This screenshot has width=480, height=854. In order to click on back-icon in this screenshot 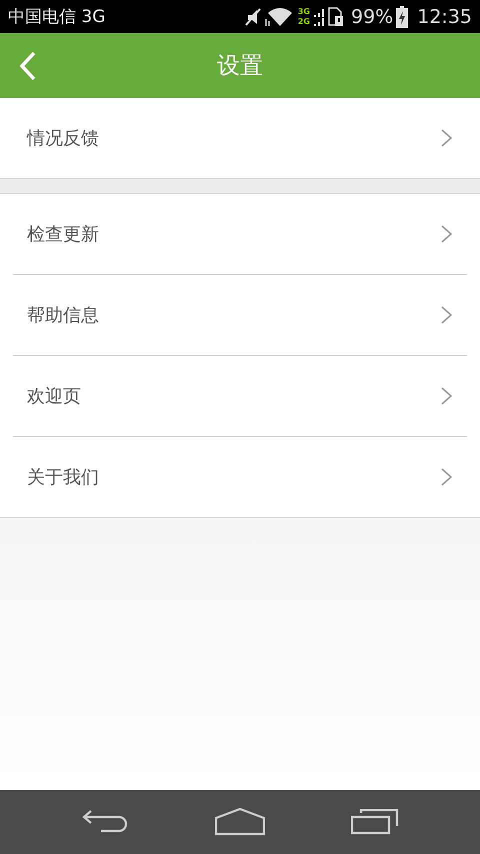, I will do `click(28, 66)`.